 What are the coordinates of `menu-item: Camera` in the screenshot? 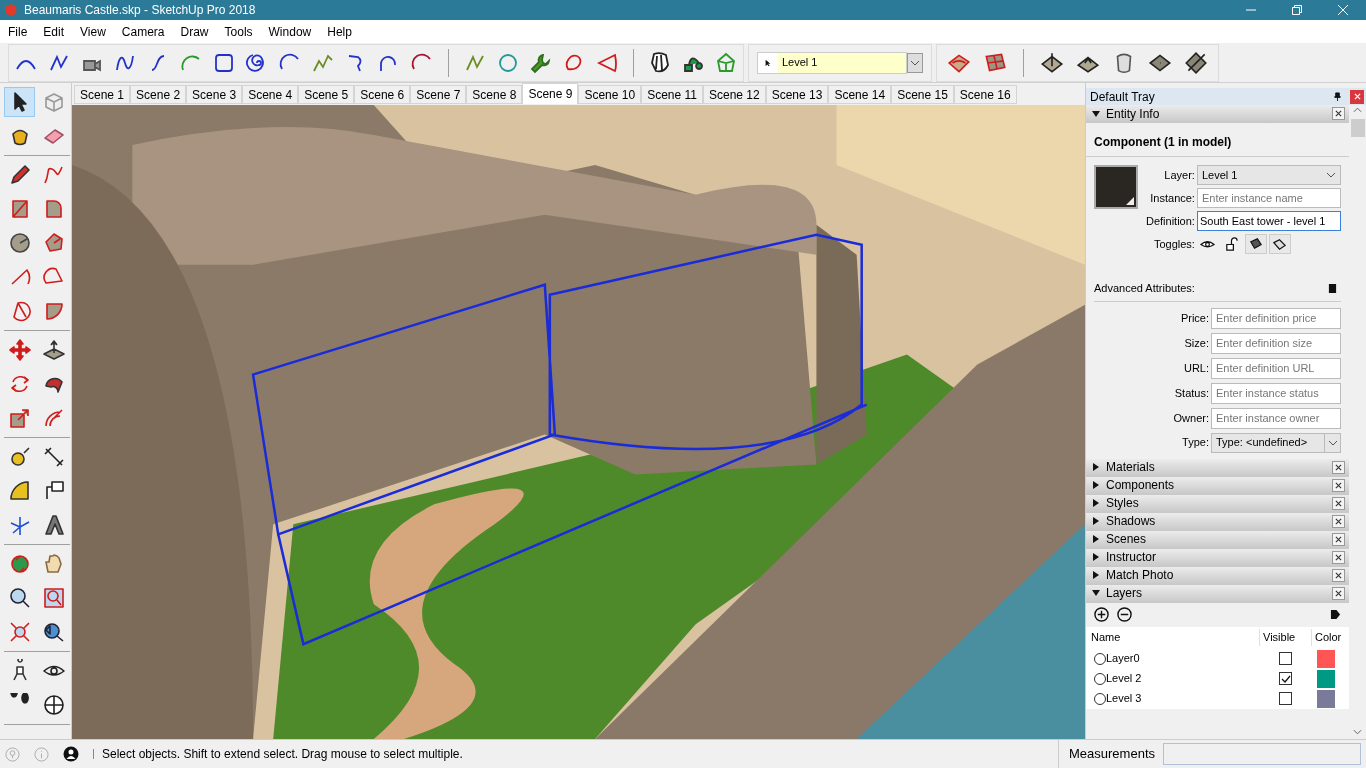 It's located at (143, 31).